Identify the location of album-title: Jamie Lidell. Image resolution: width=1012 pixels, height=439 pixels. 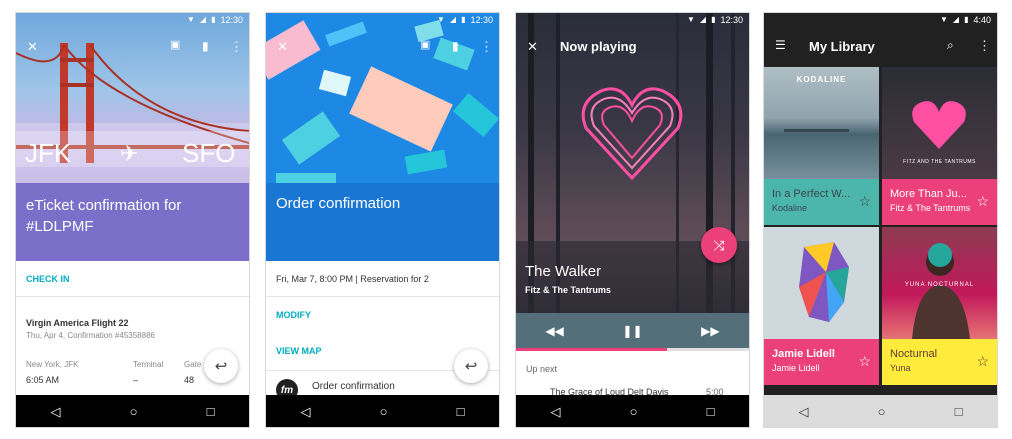
(803, 354).